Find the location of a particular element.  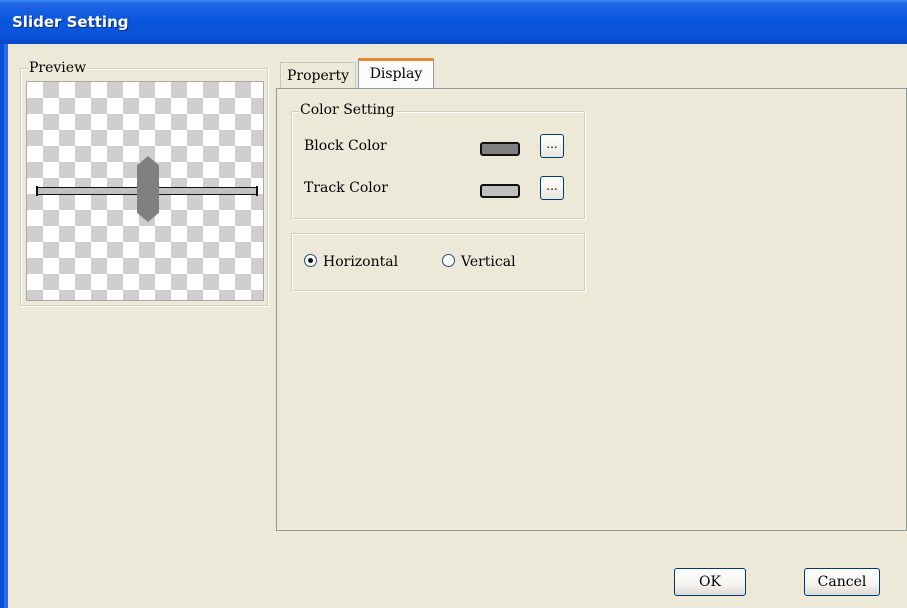

block-color-label: Block Color is located at coordinates (345, 146).